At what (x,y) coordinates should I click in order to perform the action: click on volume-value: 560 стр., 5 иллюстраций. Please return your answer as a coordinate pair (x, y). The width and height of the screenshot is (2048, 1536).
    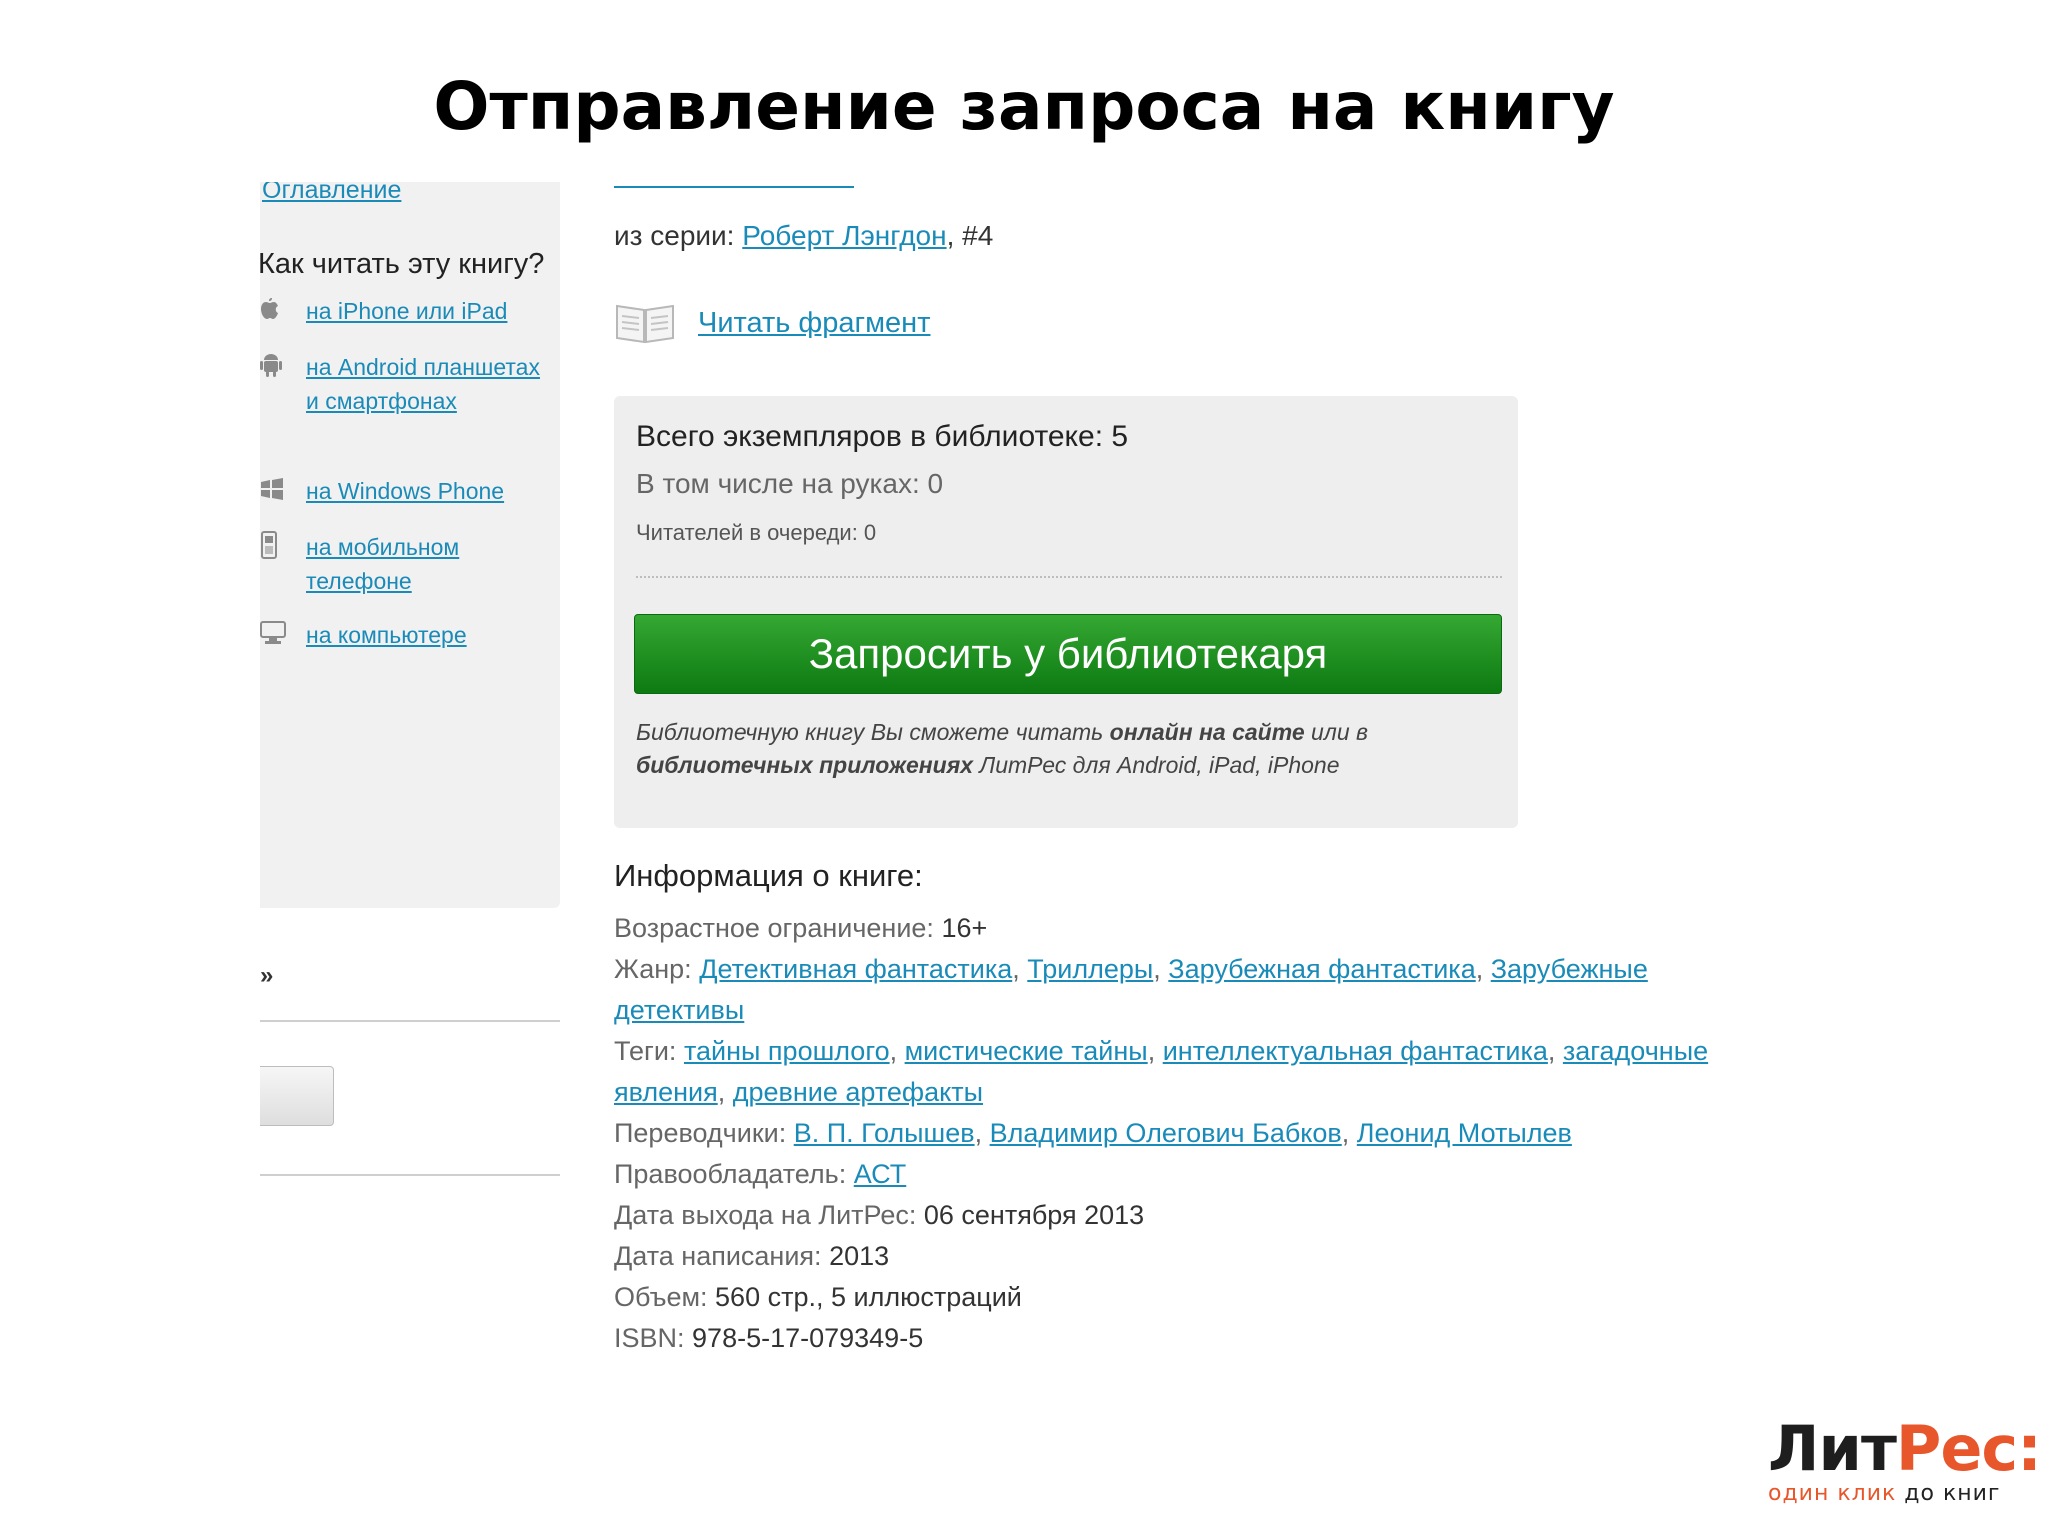
    Looking at the image, I should click on (864, 1297).